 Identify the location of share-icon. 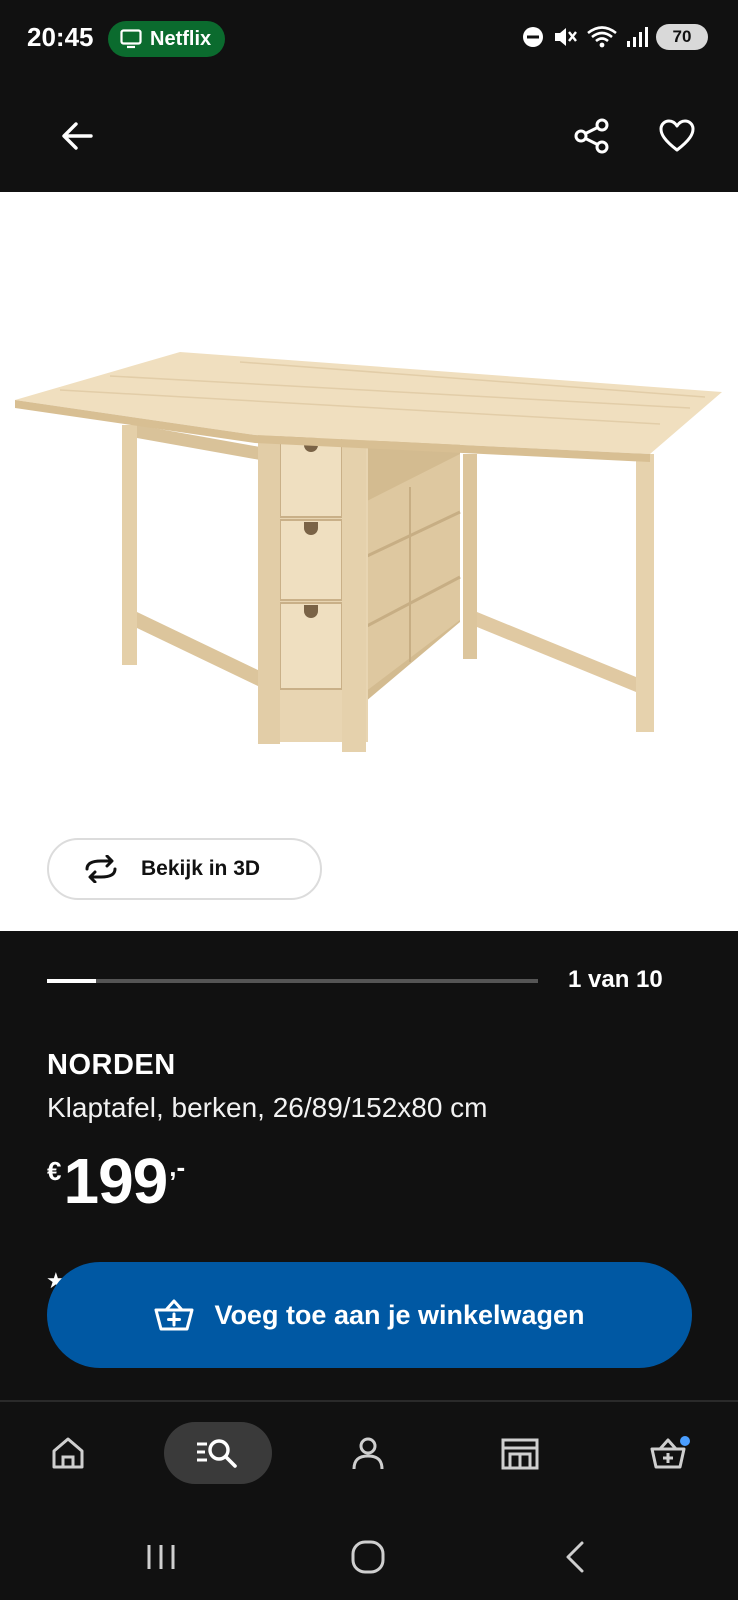
(591, 136).